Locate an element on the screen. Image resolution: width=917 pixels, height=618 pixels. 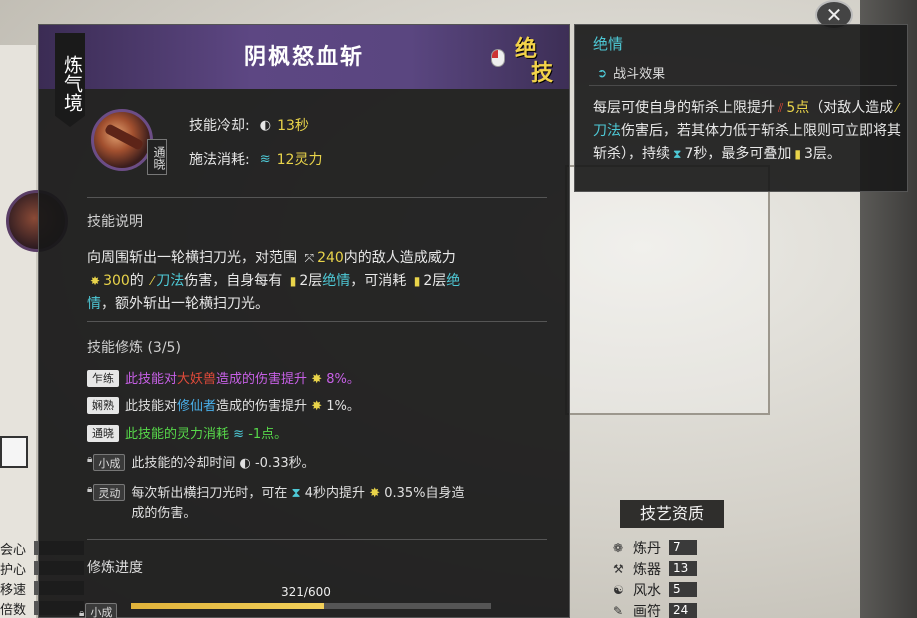
progress-heading: 修炼进度 is located at coordinates (115, 568).